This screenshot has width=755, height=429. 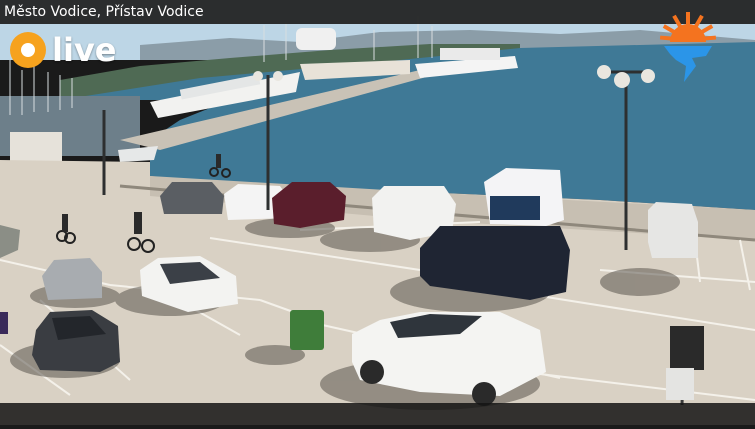 I want to click on bottom-bar, so click(x=377, y=414).